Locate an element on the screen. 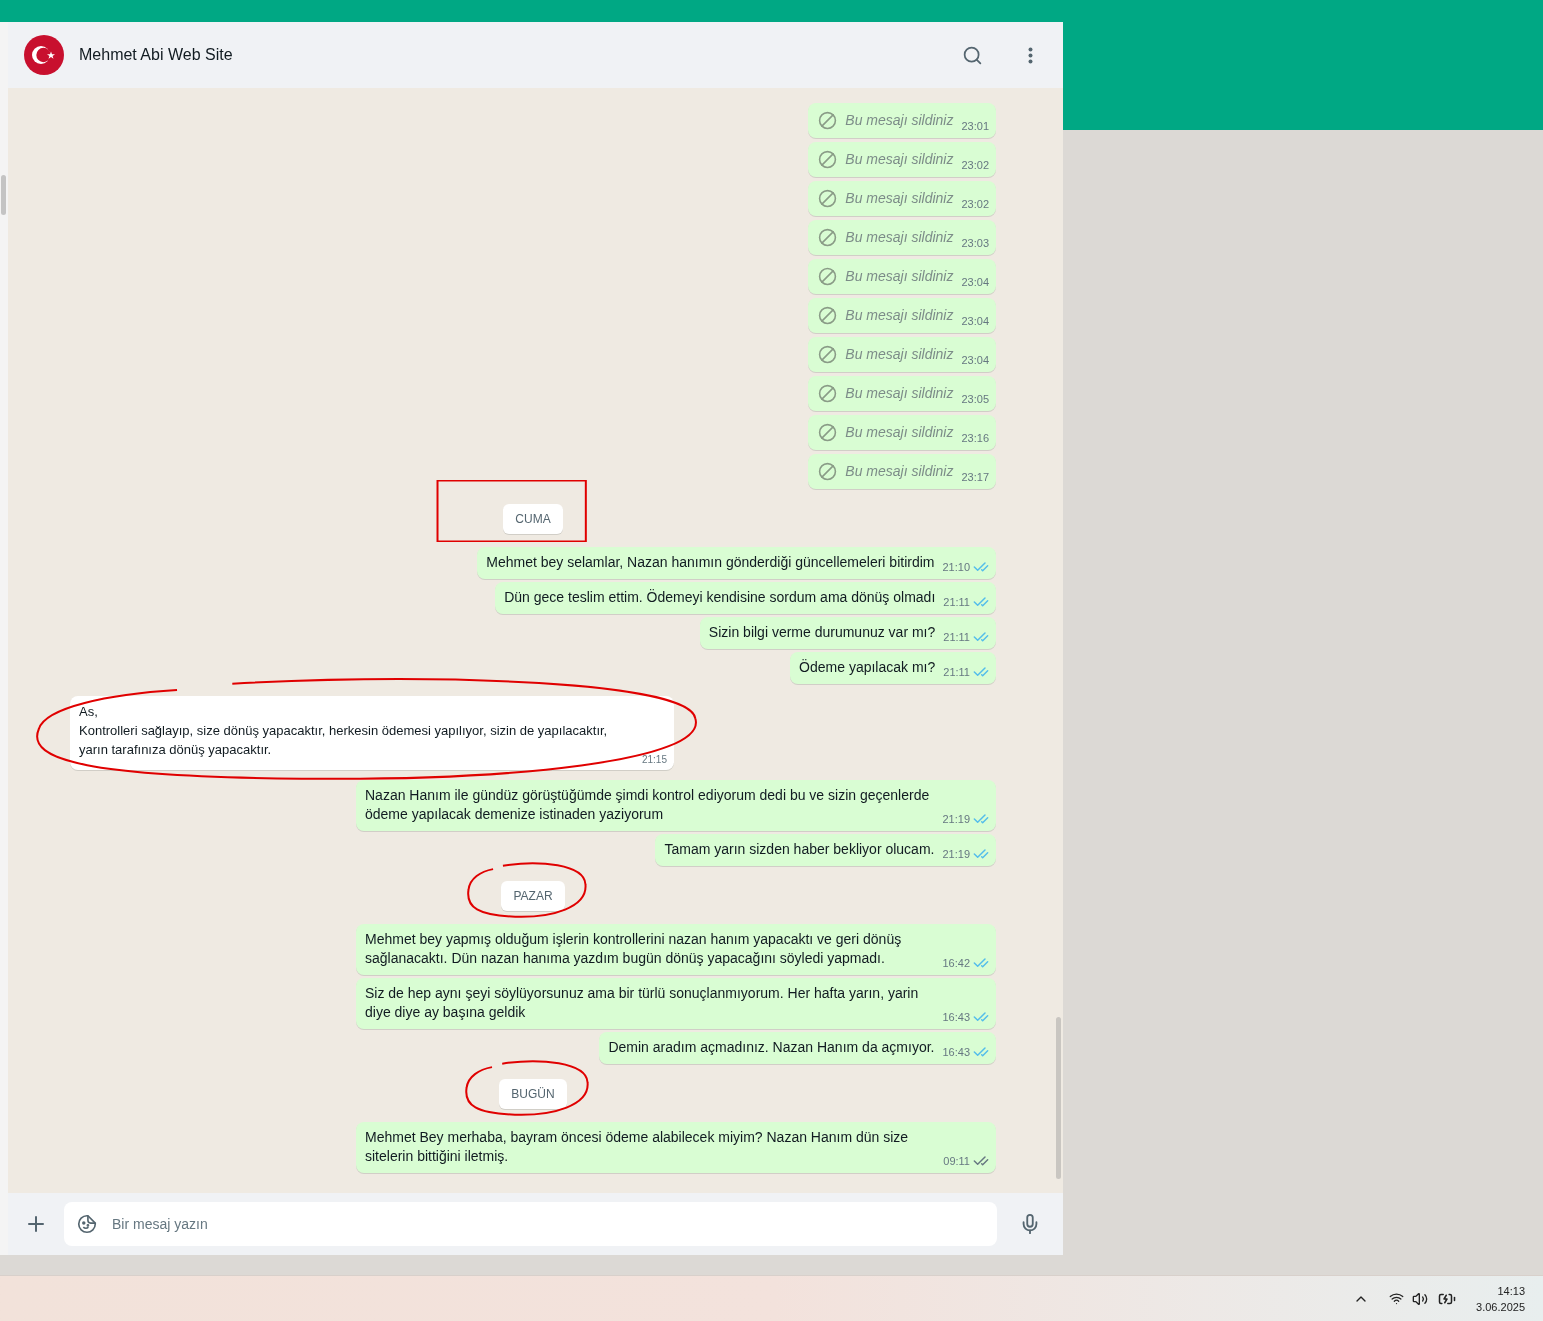 The image size is (1543, 1321). date-chip: BUGÜN is located at coordinates (533, 1094).